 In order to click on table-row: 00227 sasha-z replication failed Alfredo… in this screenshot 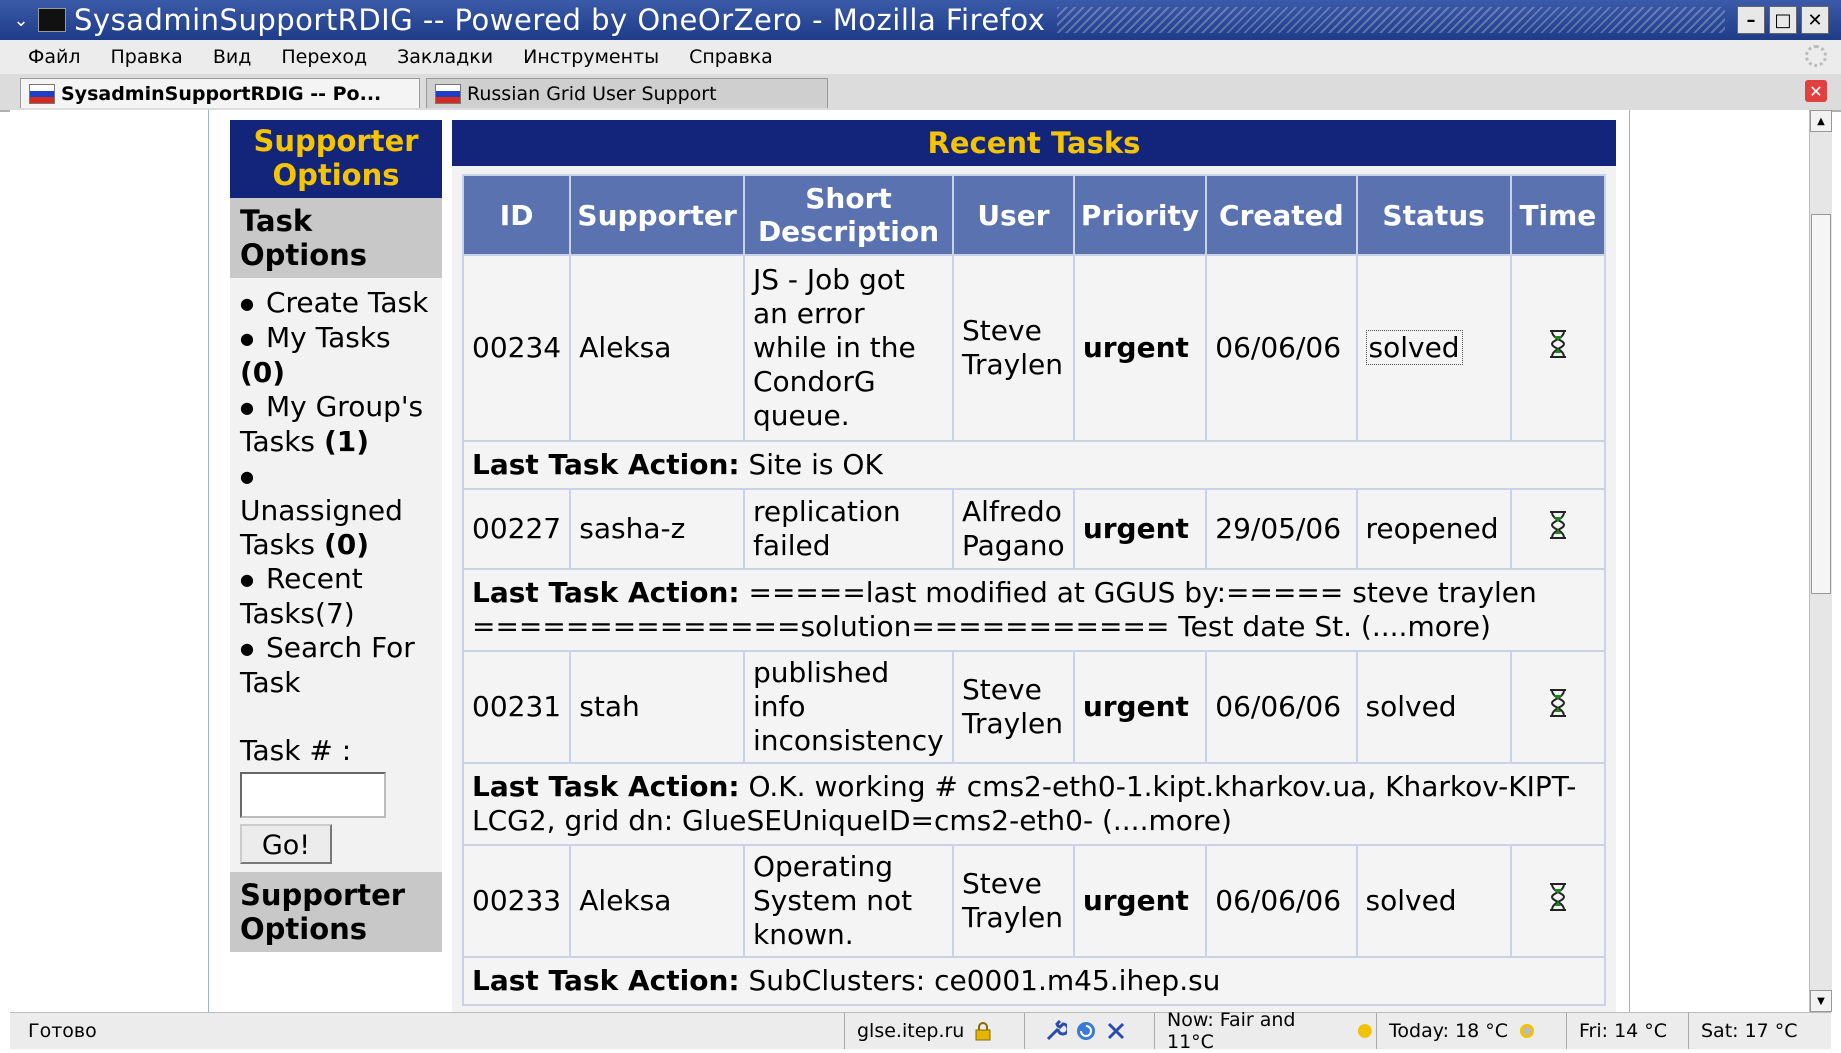, I will do `click(1034, 529)`.